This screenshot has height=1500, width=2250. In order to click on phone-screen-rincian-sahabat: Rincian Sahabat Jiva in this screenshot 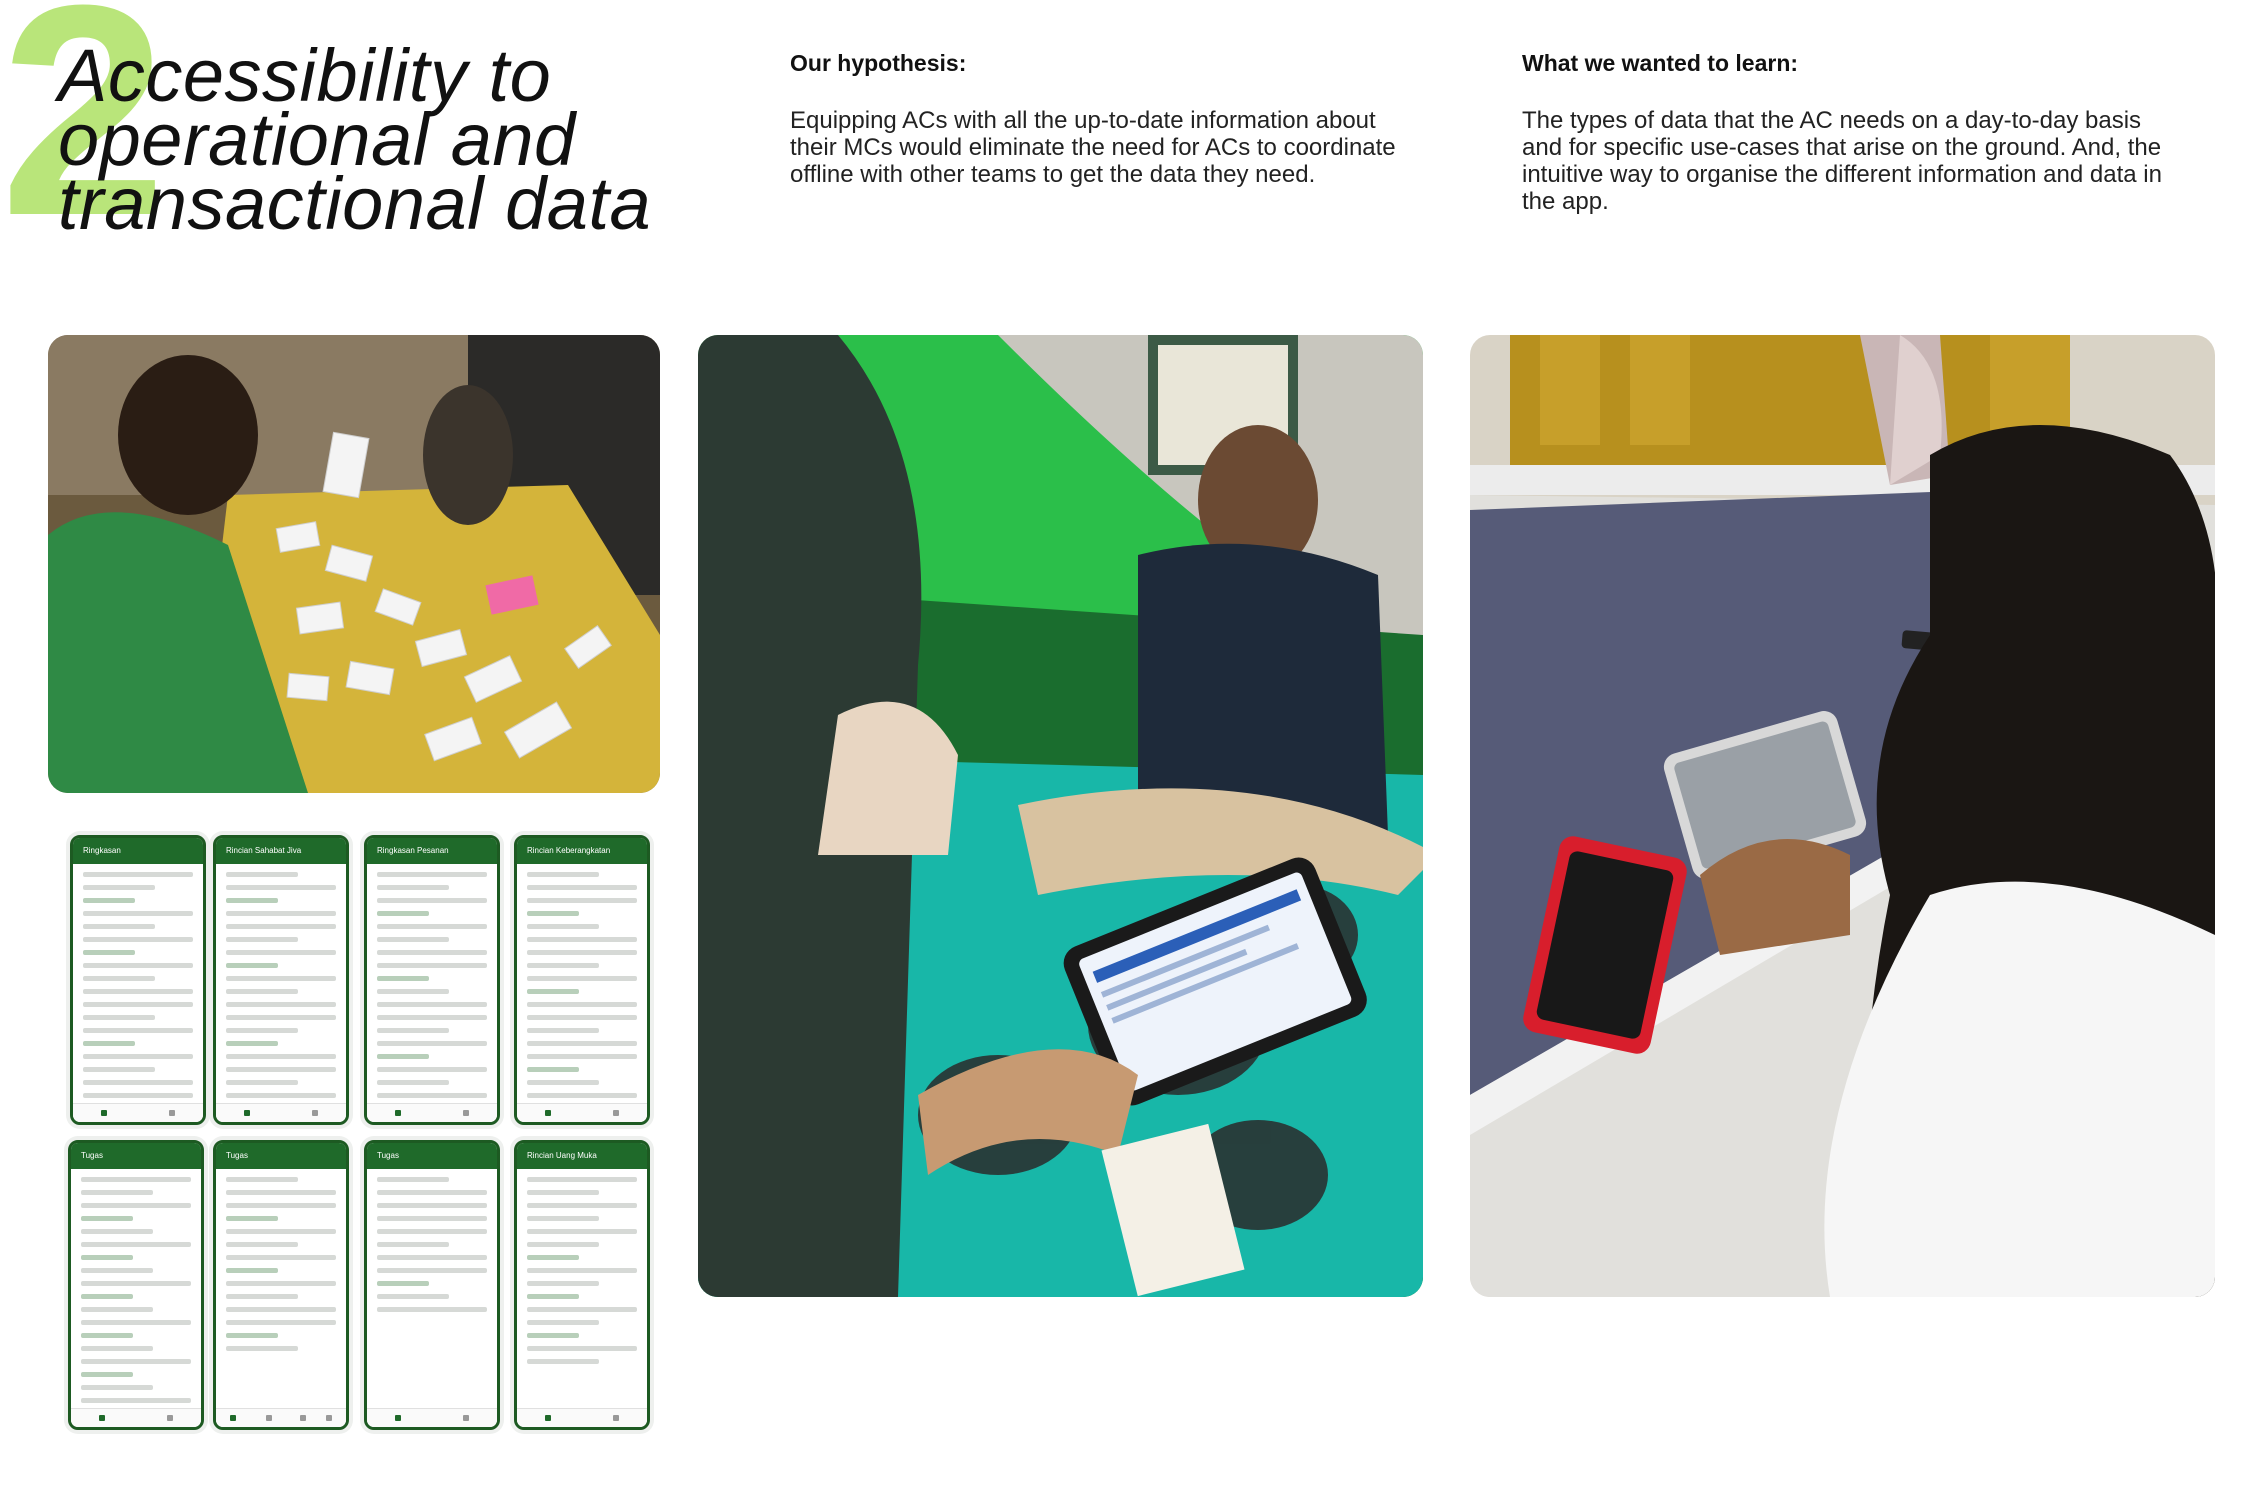, I will do `click(281, 980)`.